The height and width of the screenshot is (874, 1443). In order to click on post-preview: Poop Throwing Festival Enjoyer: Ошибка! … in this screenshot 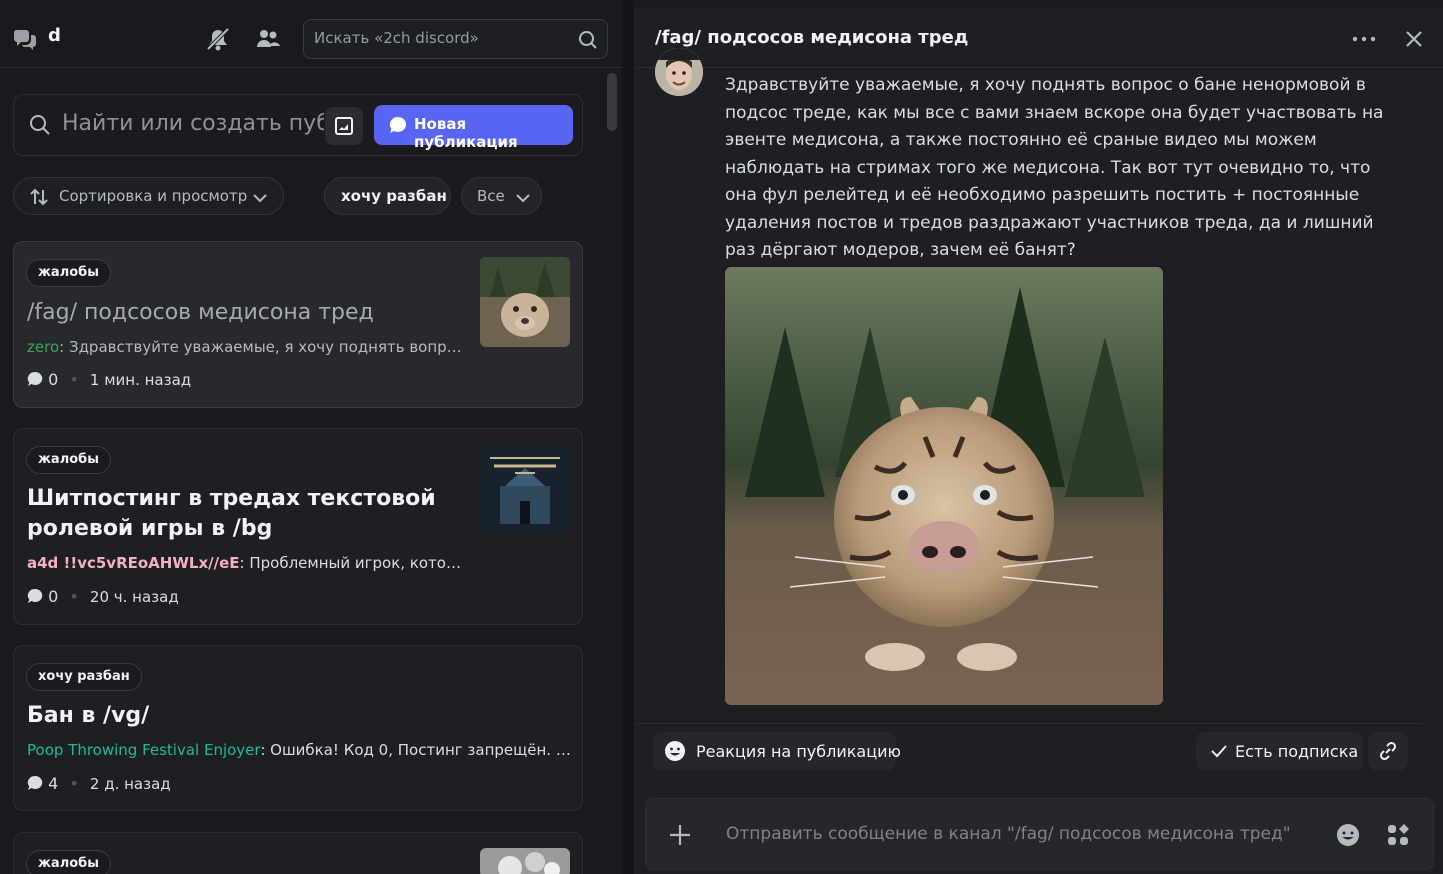, I will do `click(299, 750)`.